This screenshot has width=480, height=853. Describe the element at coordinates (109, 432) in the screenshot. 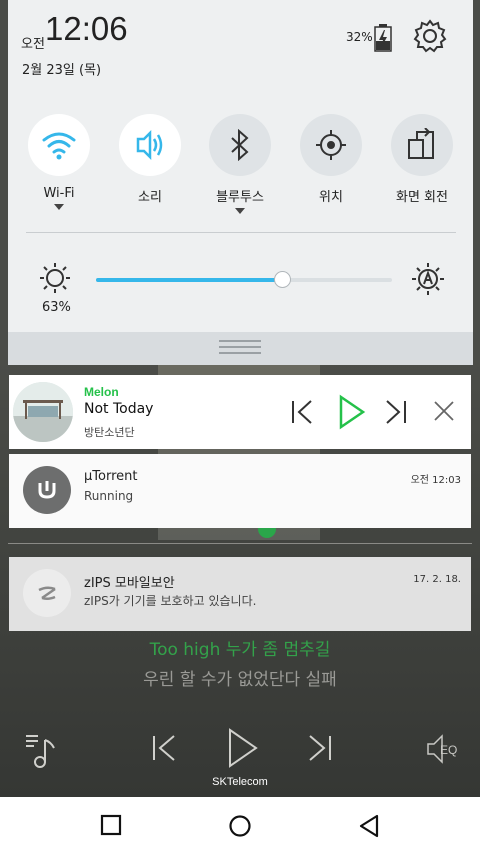

I see `song-artist: 방탄소년단` at that location.